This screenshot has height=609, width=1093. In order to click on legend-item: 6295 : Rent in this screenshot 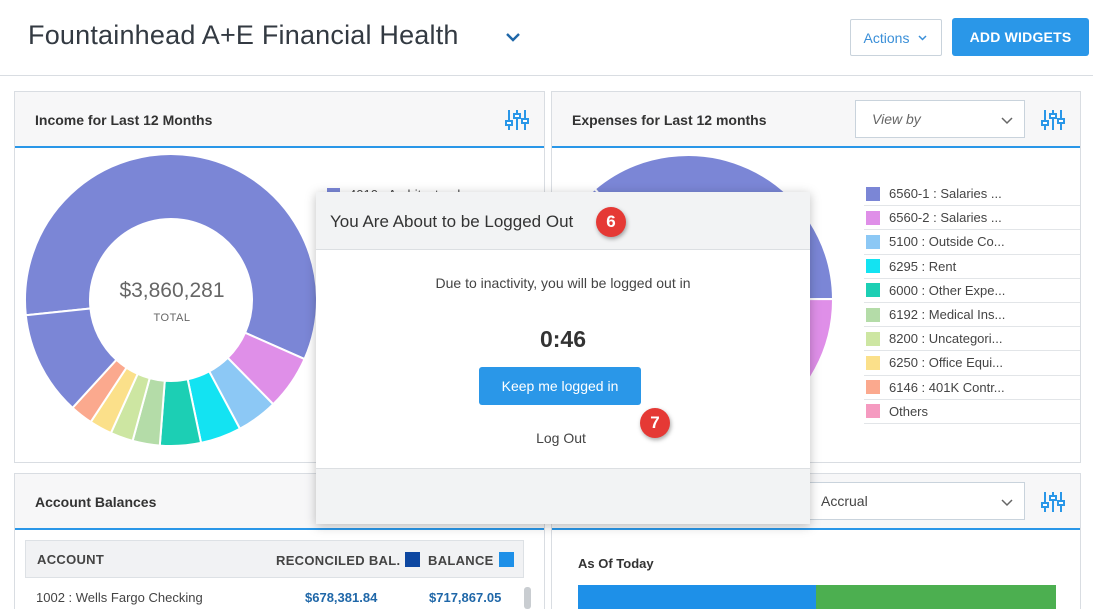, I will do `click(972, 267)`.